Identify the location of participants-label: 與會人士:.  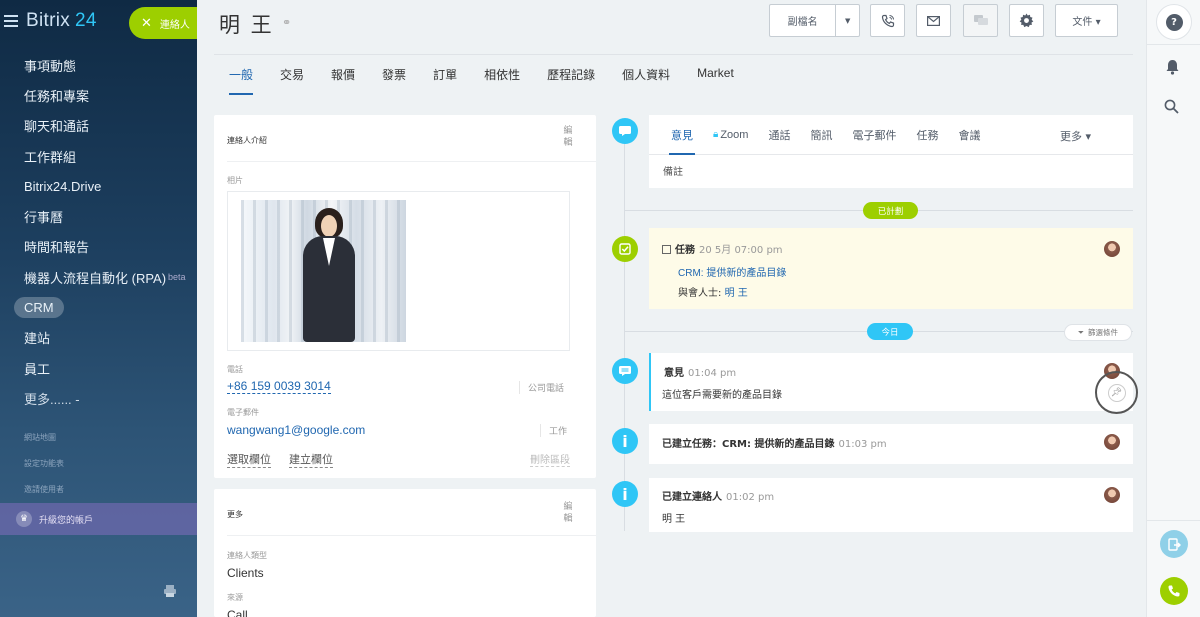
(700, 293).